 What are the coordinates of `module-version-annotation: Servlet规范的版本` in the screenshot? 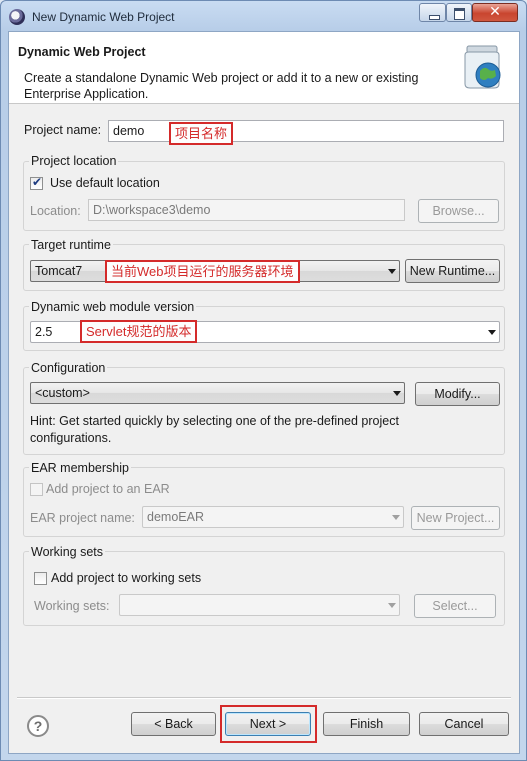 It's located at (139, 331).